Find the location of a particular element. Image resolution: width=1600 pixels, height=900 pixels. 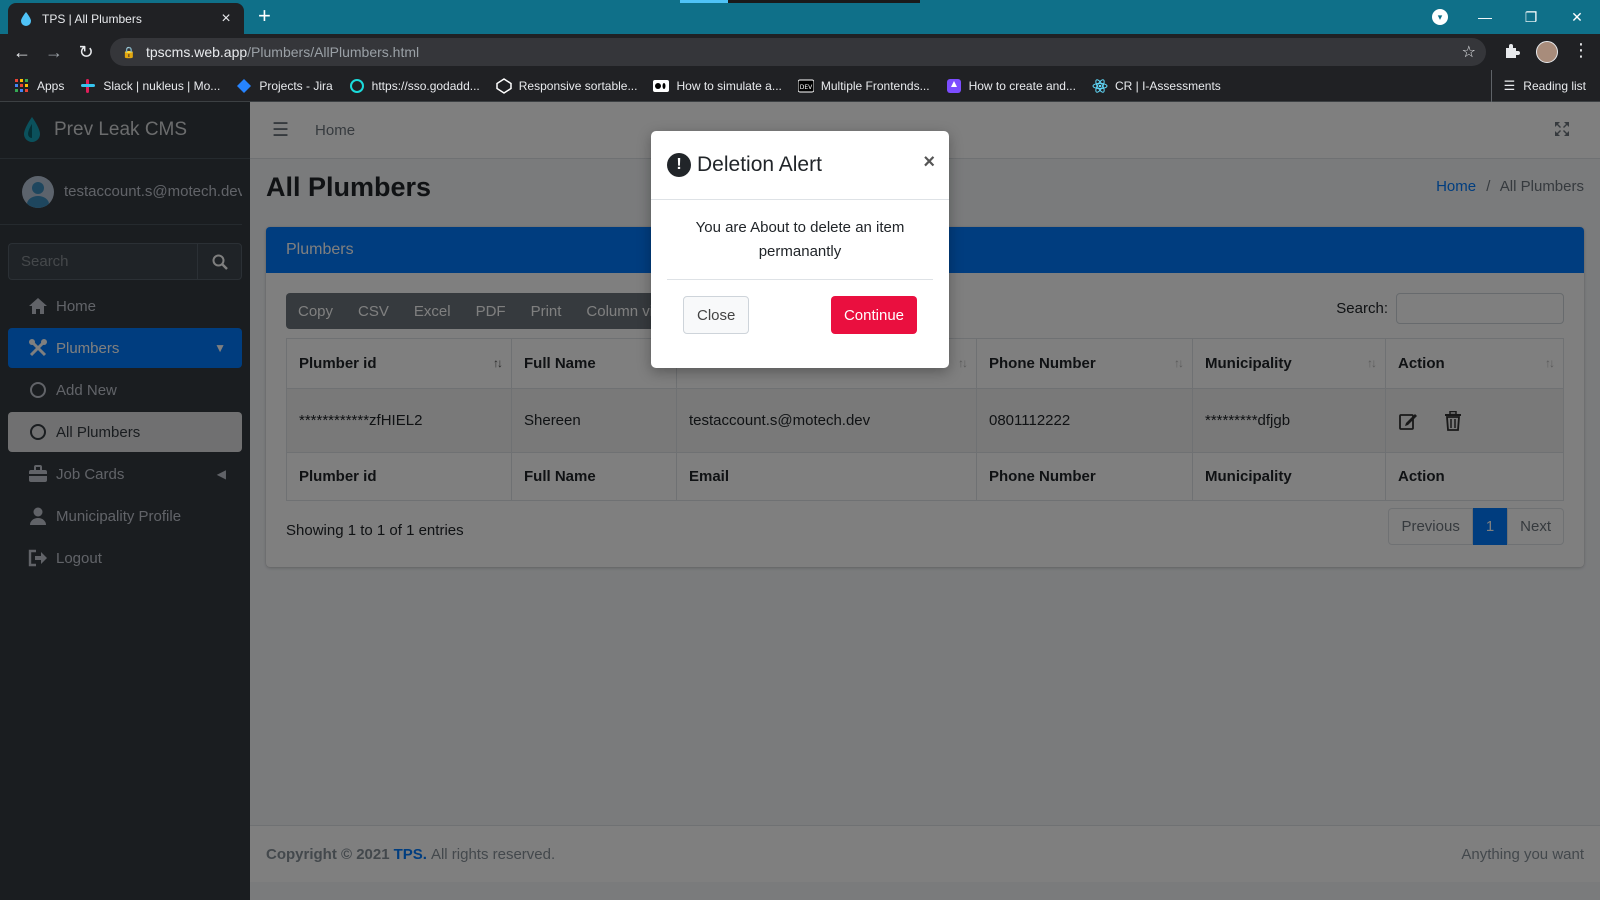

rocket-icon is located at coordinates (953, 85).